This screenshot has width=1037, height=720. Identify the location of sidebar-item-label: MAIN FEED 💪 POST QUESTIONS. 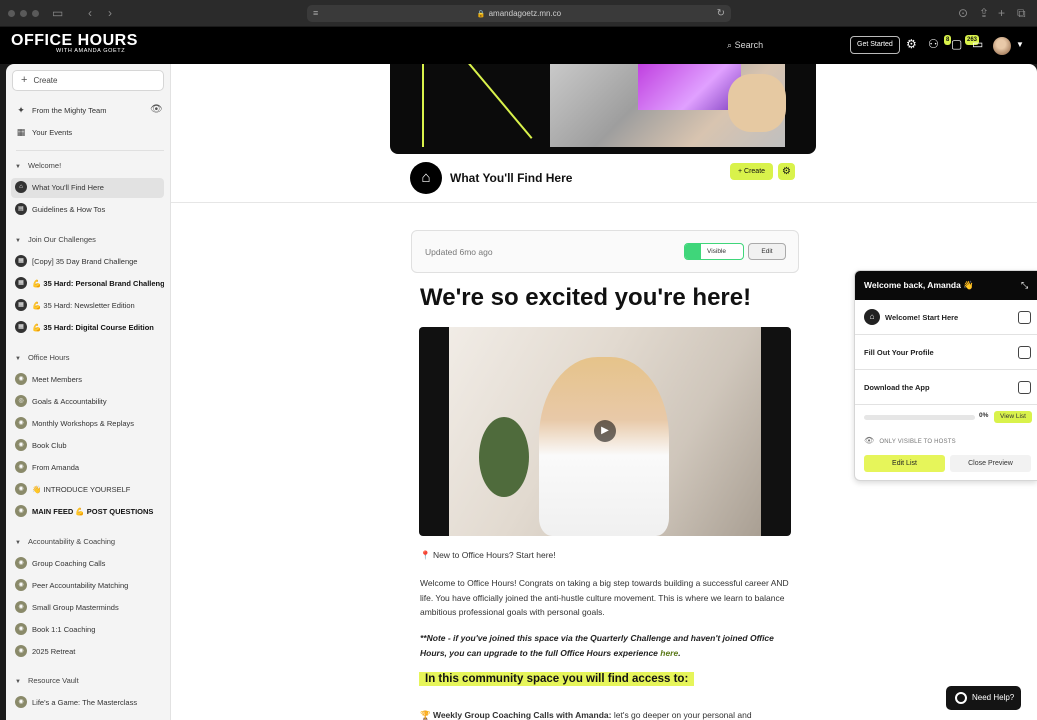
(93, 511).